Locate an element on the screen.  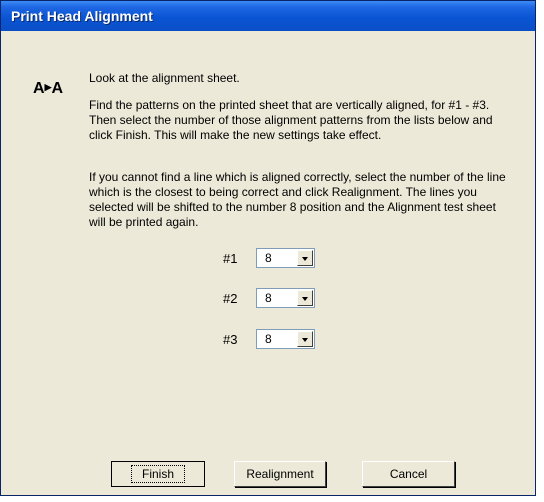
pattern-label-2: #2 is located at coordinates (230, 298).